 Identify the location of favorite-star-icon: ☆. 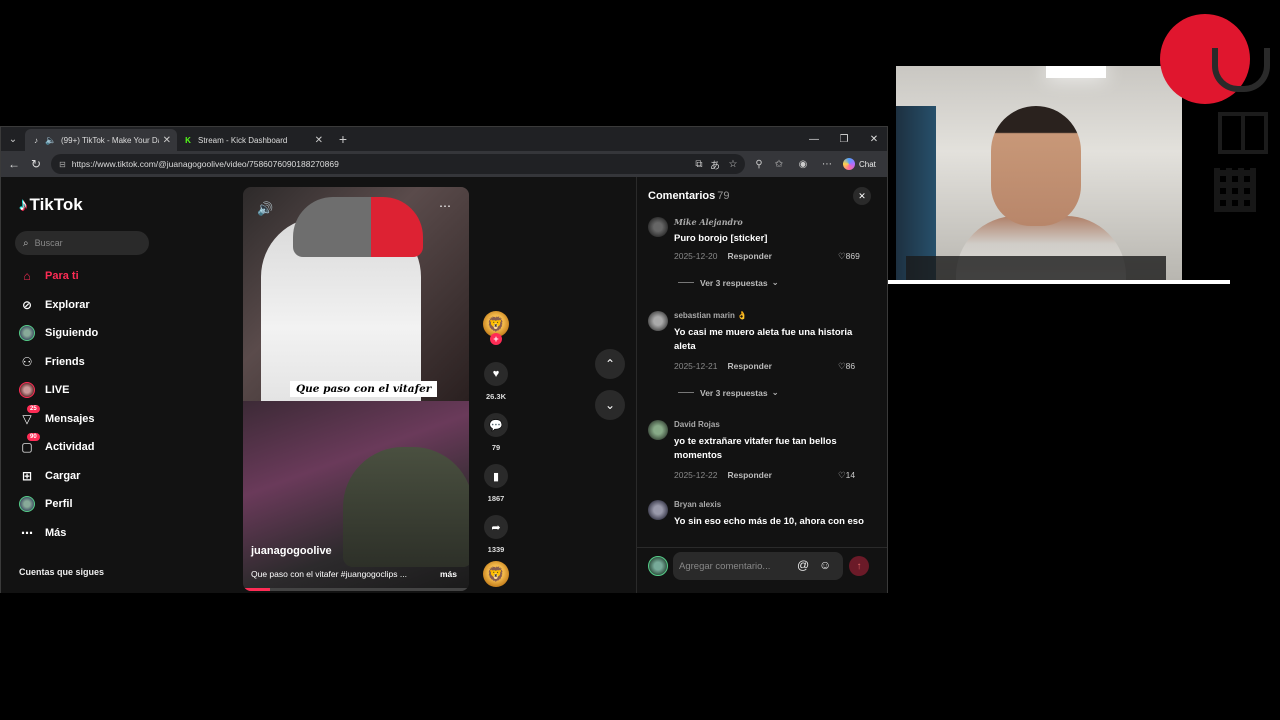
(733, 164).